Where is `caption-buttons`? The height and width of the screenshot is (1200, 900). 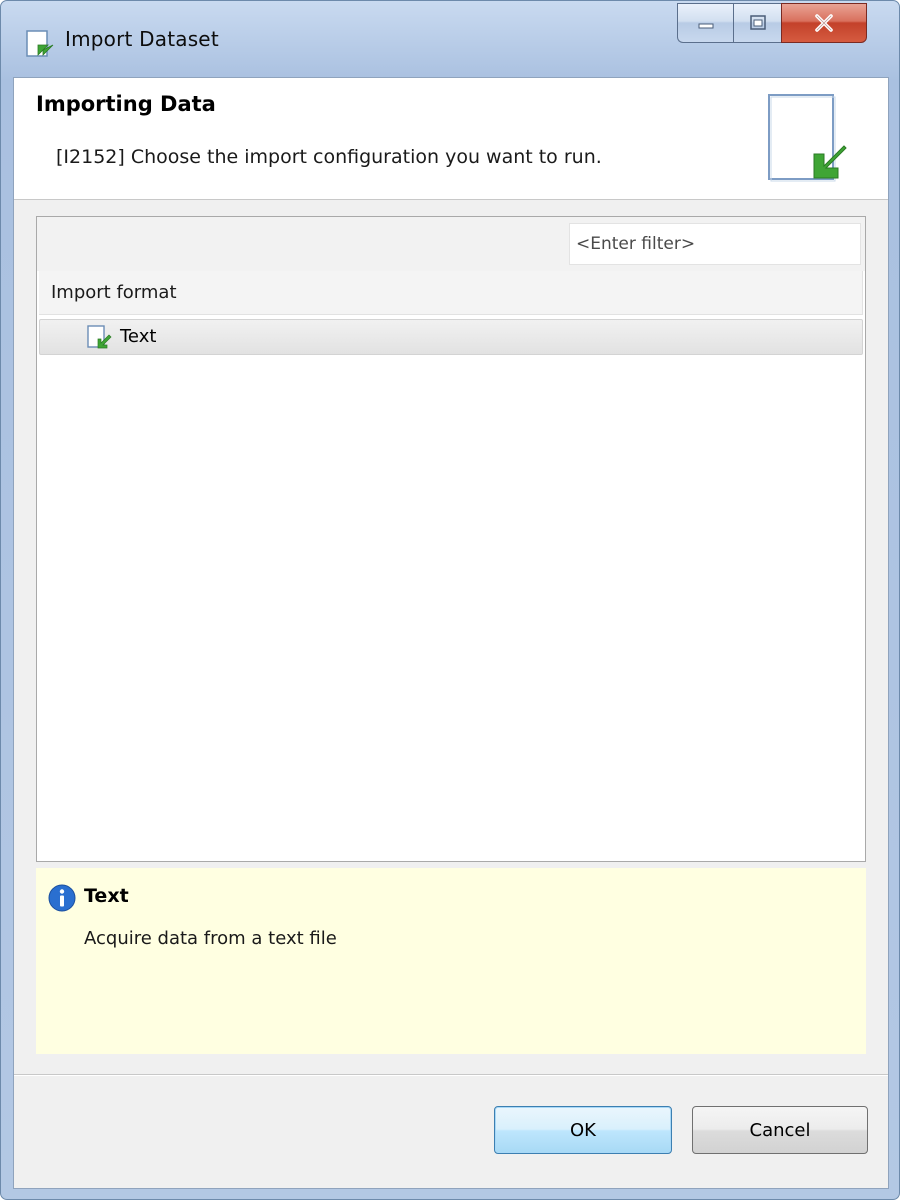 caption-buttons is located at coordinates (772, 23).